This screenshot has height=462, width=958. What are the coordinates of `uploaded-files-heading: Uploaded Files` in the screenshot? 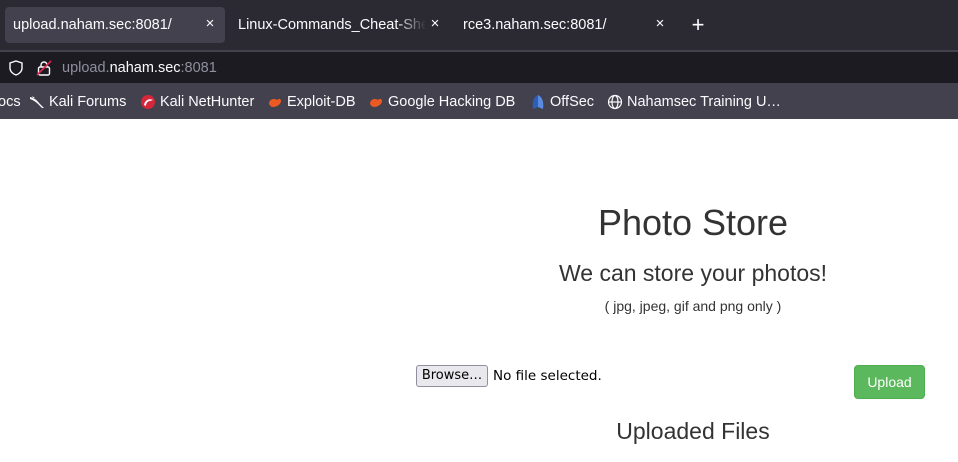 It's located at (693, 431).